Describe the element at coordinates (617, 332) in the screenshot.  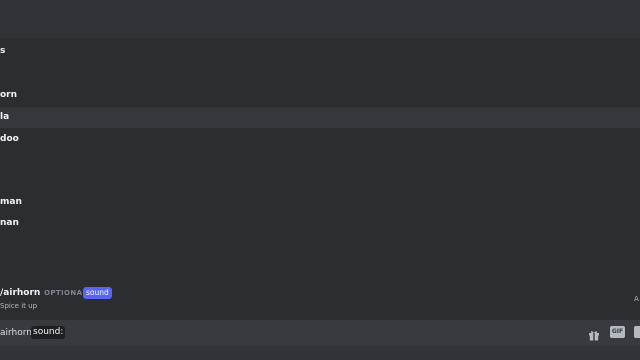
I see `gif-icon: GIF` at that location.